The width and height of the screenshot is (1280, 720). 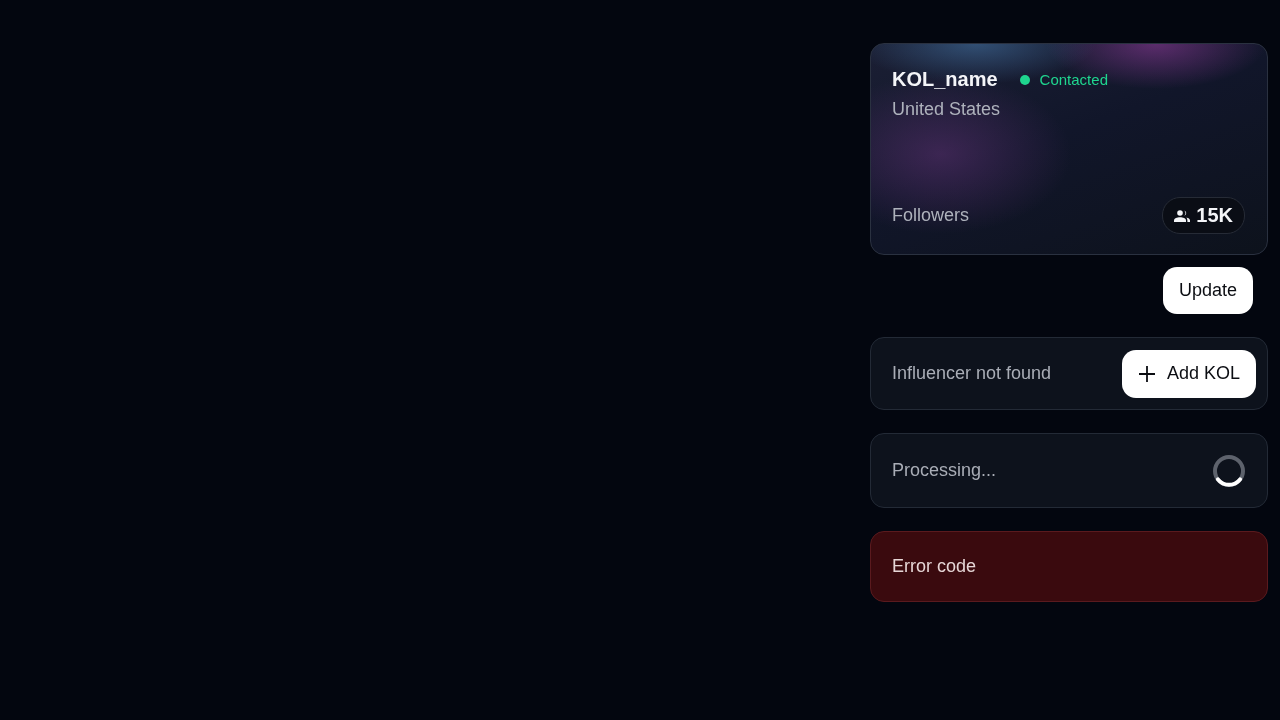 What do you see at coordinates (972, 373) in the screenshot?
I see `not-found-message: Influencer not found` at bounding box center [972, 373].